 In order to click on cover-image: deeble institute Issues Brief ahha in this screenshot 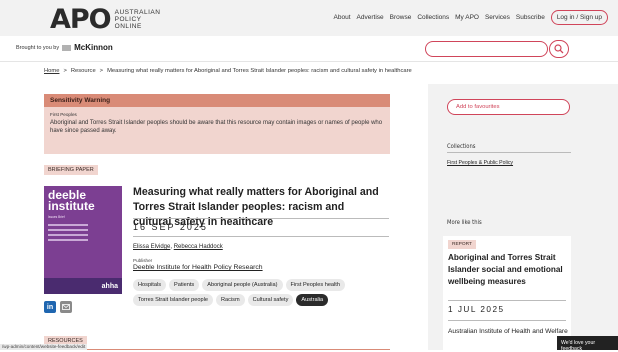, I will do `click(83, 240)`.